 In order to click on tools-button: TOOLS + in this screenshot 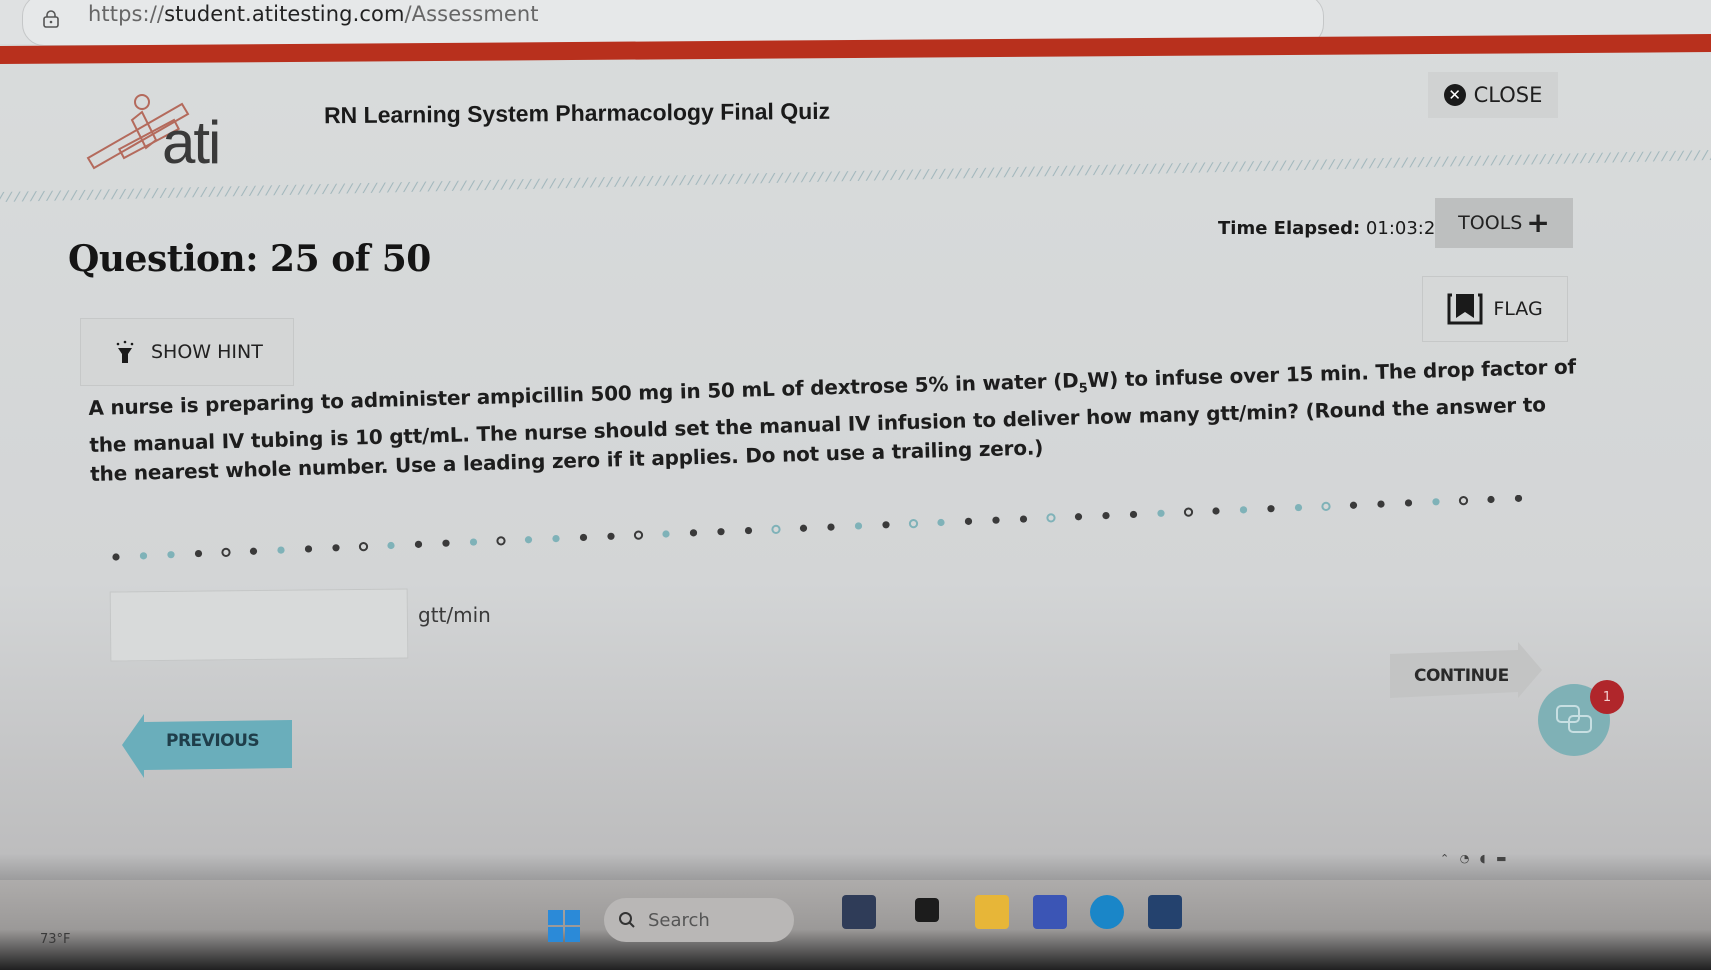, I will do `click(1504, 223)`.